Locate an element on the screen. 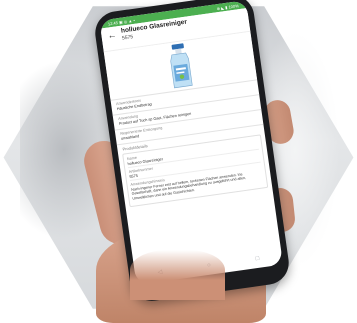  hand-fingers-front is located at coordinates (177, 275).